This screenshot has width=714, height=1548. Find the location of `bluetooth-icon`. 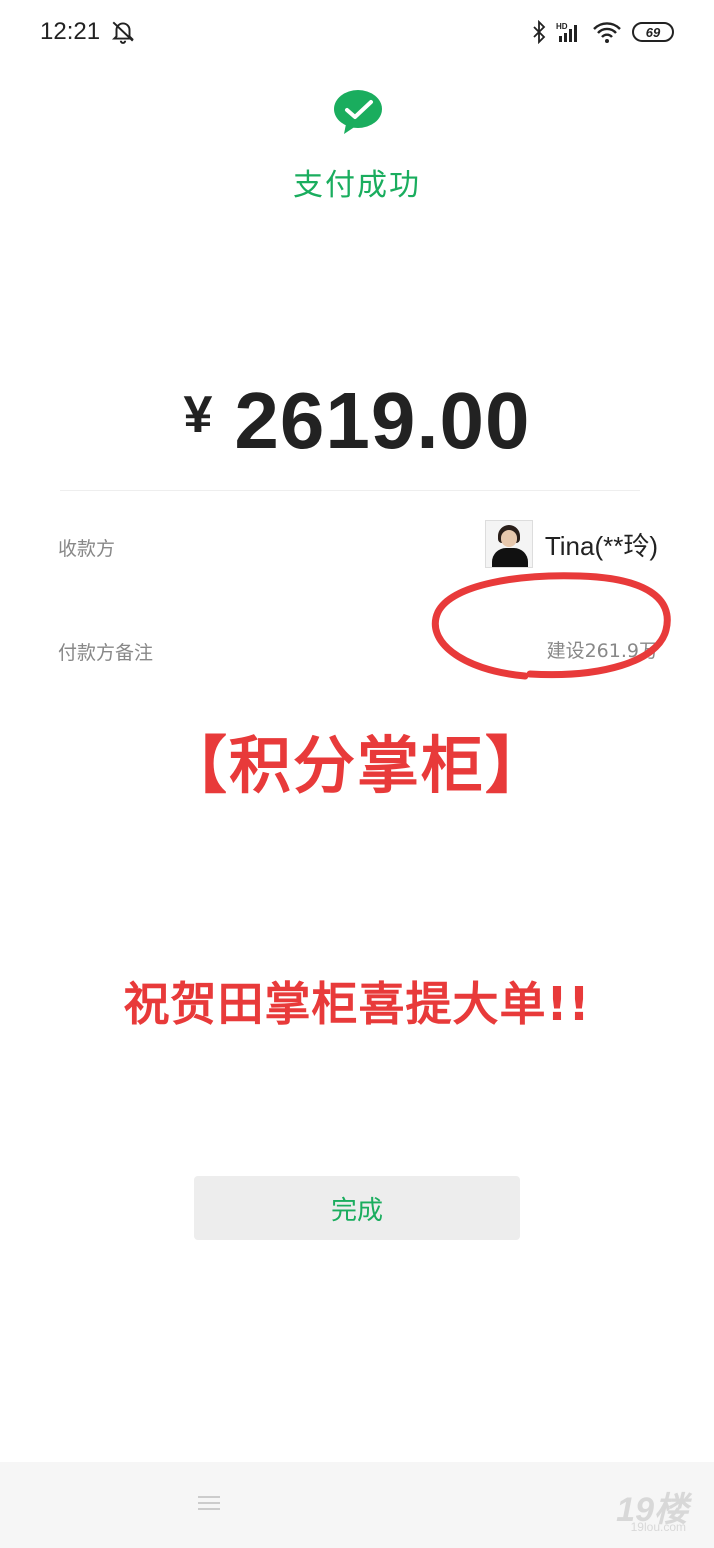

bluetooth-icon is located at coordinates (539, 32).